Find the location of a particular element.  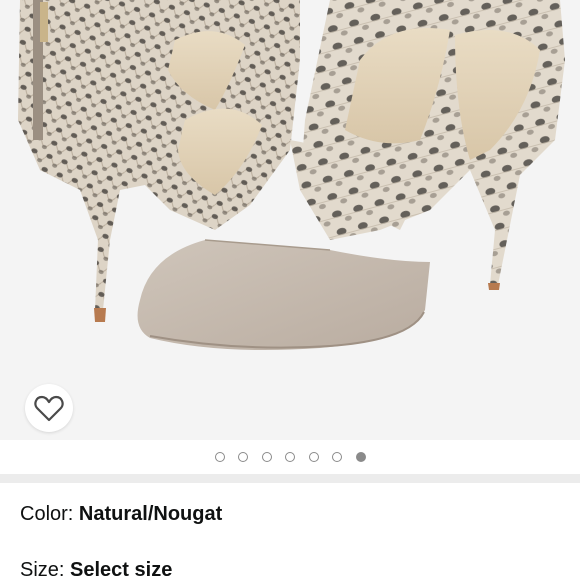

section-divider is located at coordinates (290, 478).